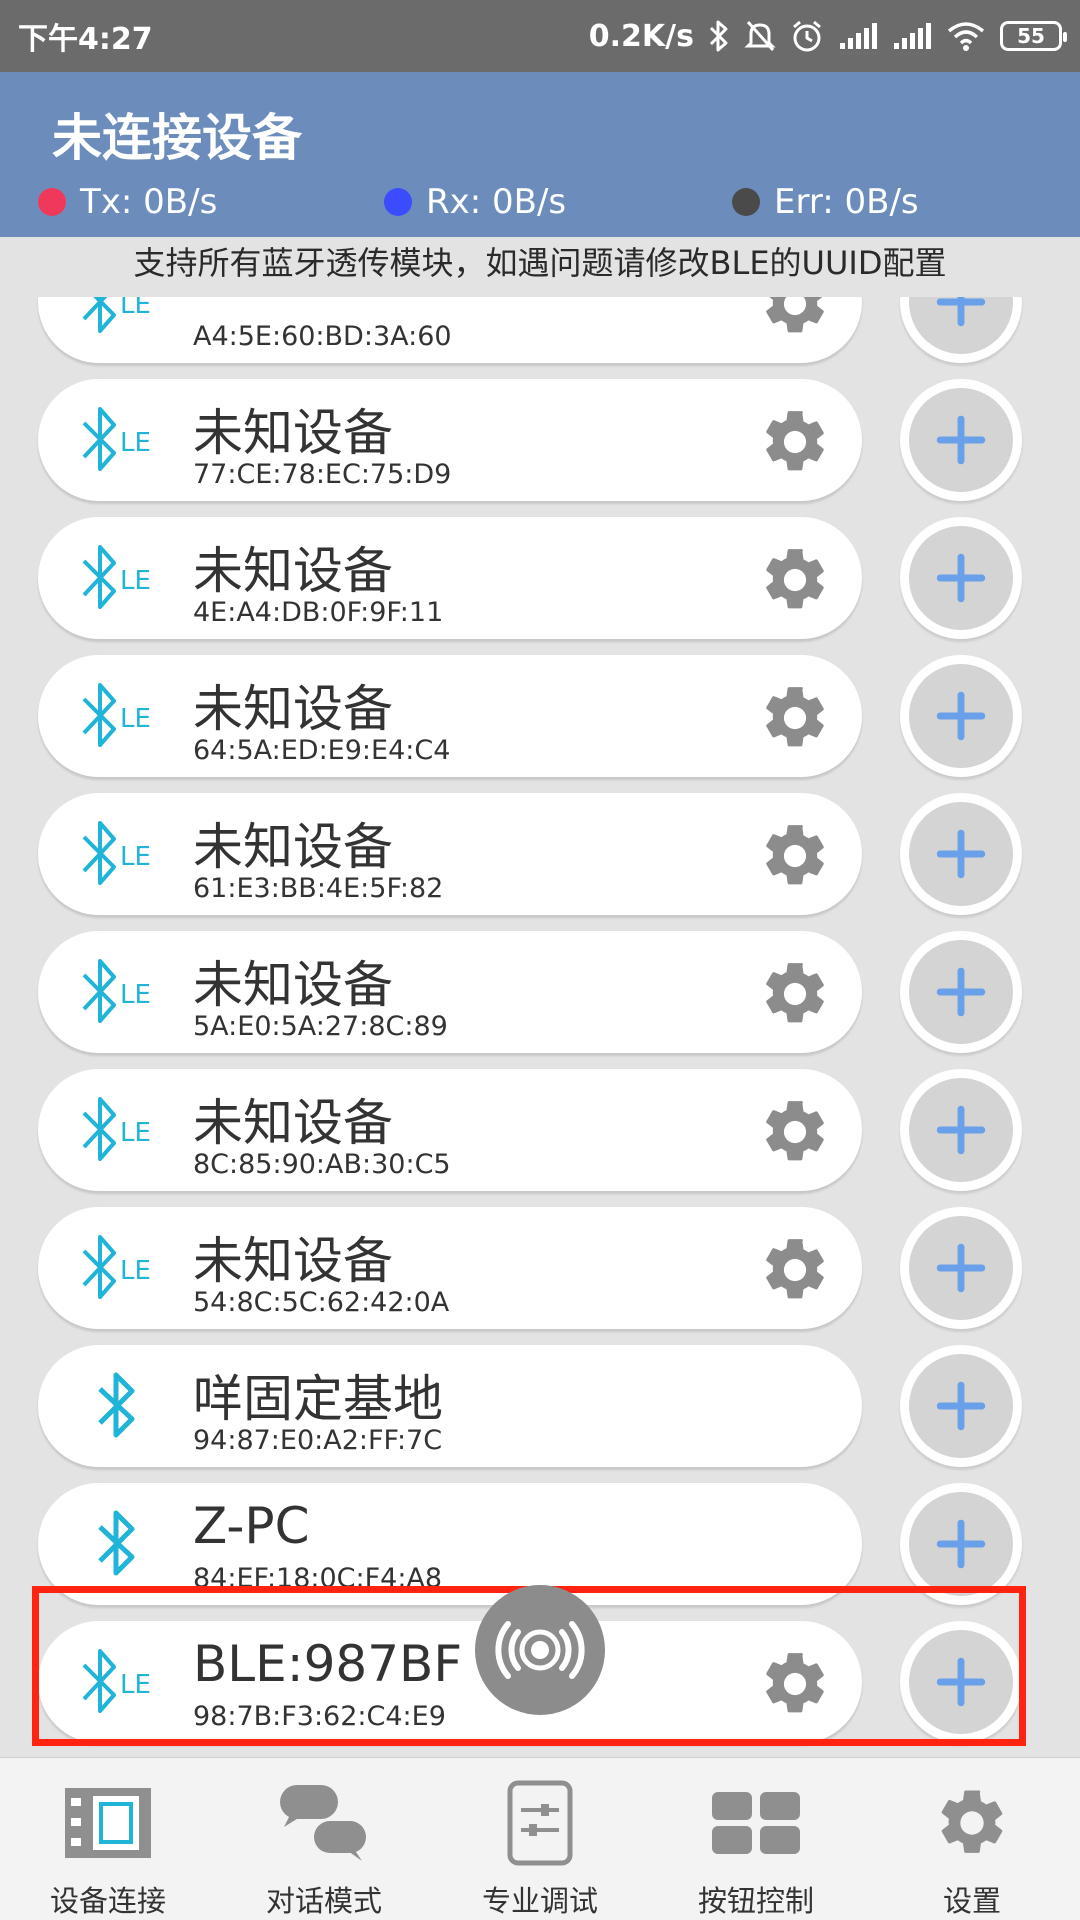 The height and width of the screenshot is (1920, 1080). Describe the element at coordinates (450, 1130) in the screenshot. I see `device-row: LE 未知设备 8C:85:90:AB:30:C5` at that location.